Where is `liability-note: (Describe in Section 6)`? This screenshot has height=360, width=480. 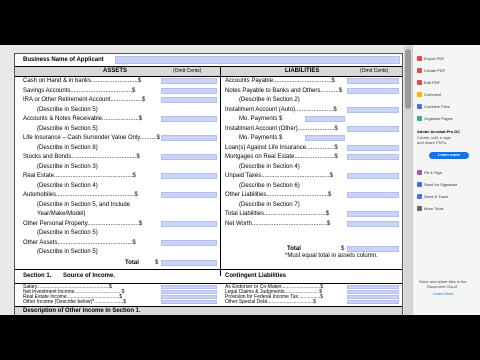 liability-note: (Describe in Section 6) is located at coordinates (269, 185).